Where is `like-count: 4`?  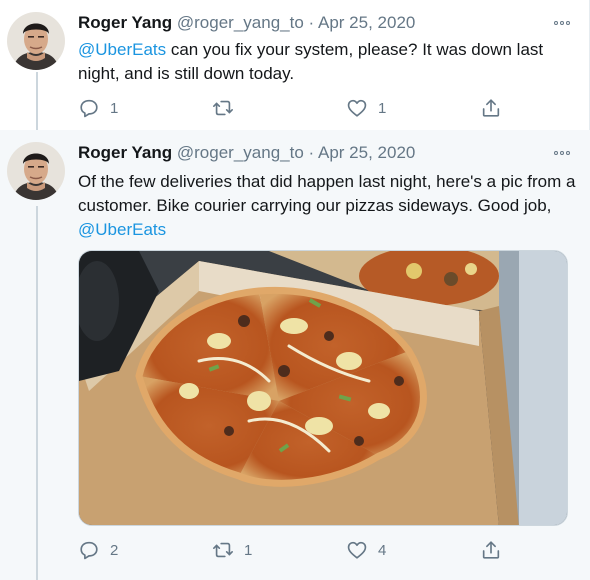 like-count: 4 is located at coordinates (382, 550).